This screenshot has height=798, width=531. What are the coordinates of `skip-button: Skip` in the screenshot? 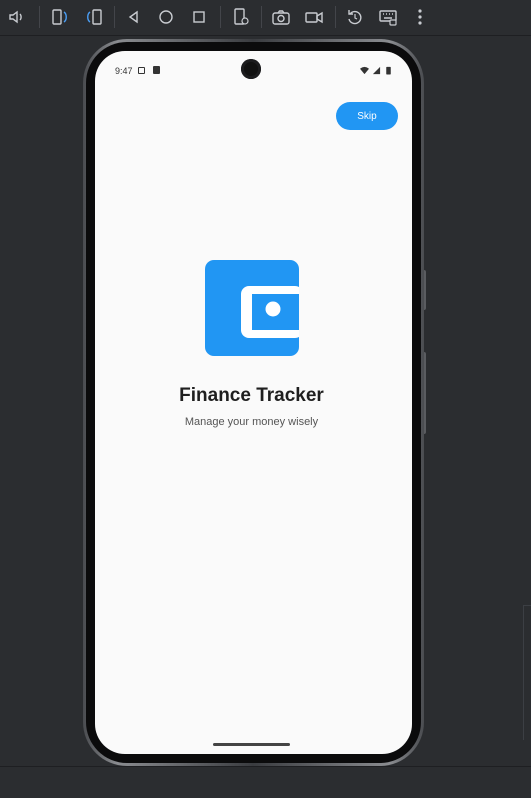 It's located at (367, 116).